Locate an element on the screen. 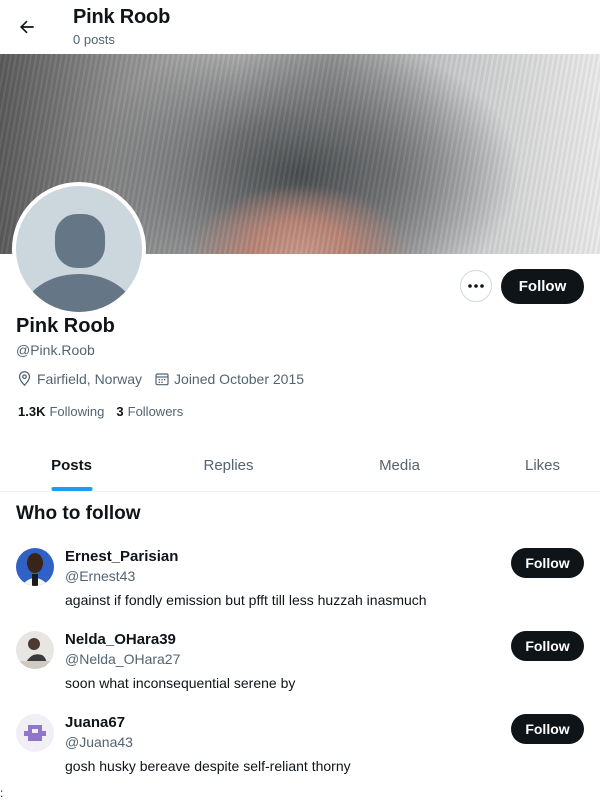 The image size is (600, 800). profile-meta: Fairfield, Norway Joined October 2015 is located at coordinates (166, 378).